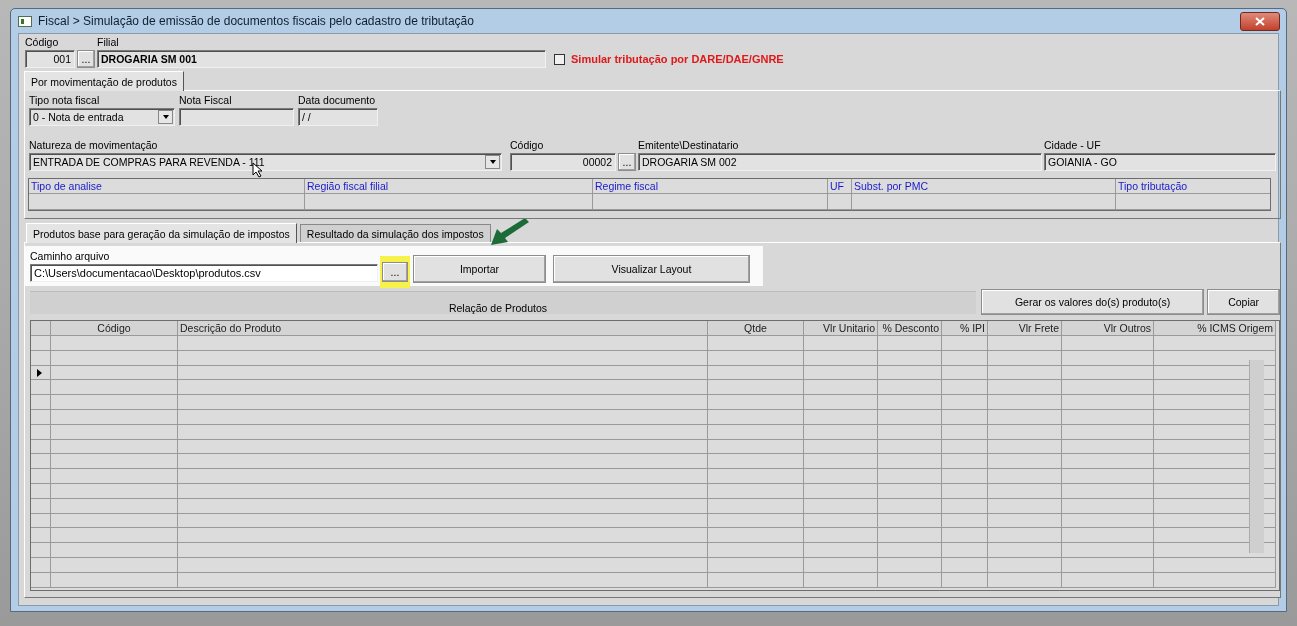  I want to click on column-header: % ICMS Origem, so click(1215, 328).